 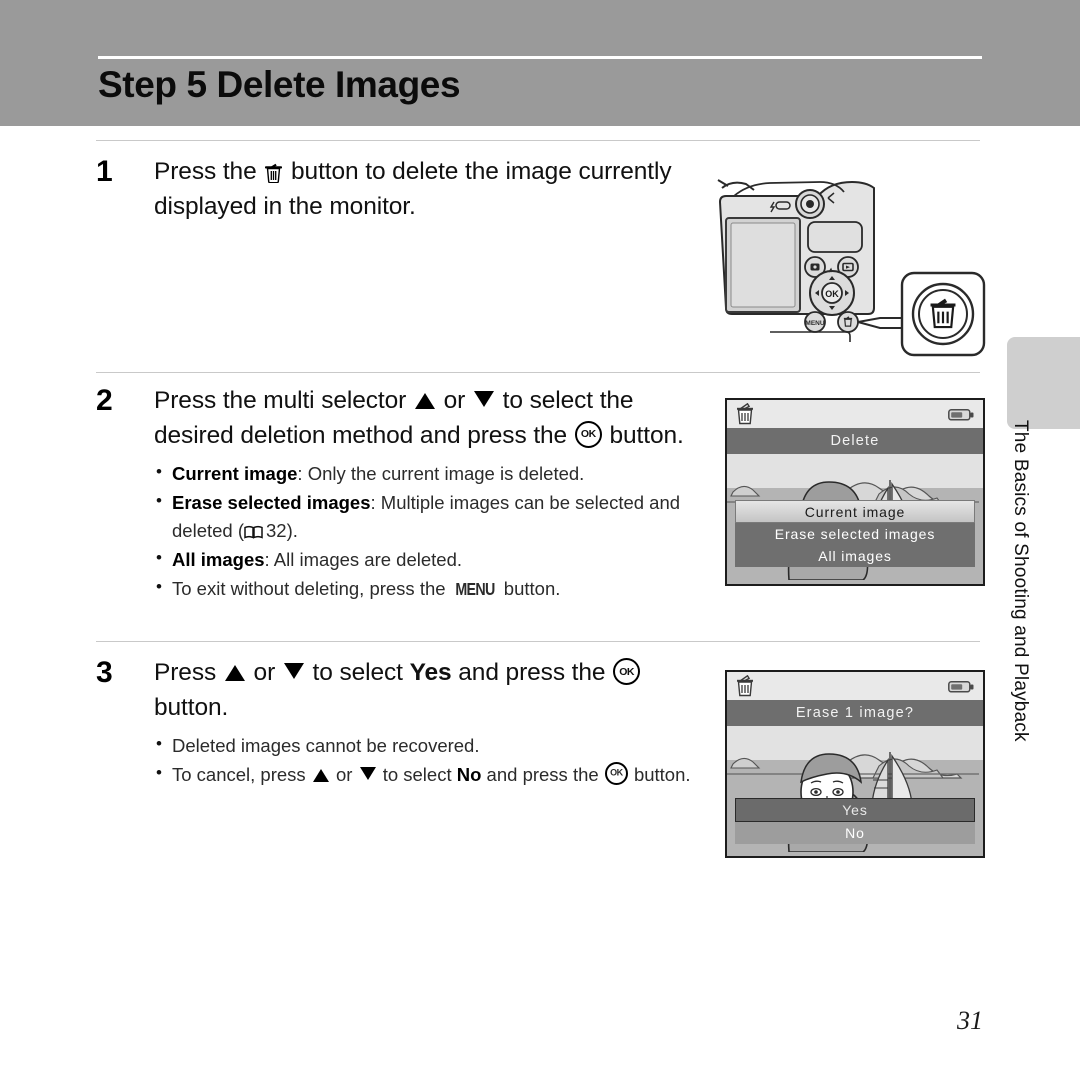 What do you see at coordinates (104, 171) in the screenshot?
I see `step-1-number: 1` at bounding box center [104, 171].